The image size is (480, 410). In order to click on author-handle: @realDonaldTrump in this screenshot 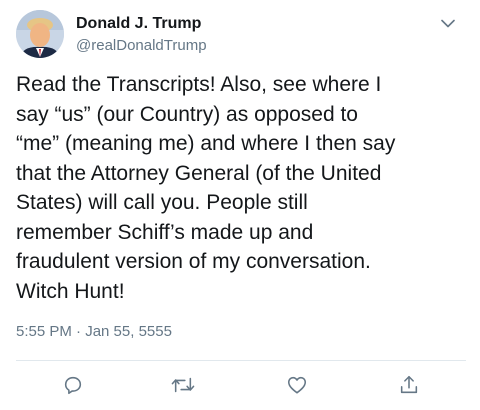, I will do `click(141, 46)`.